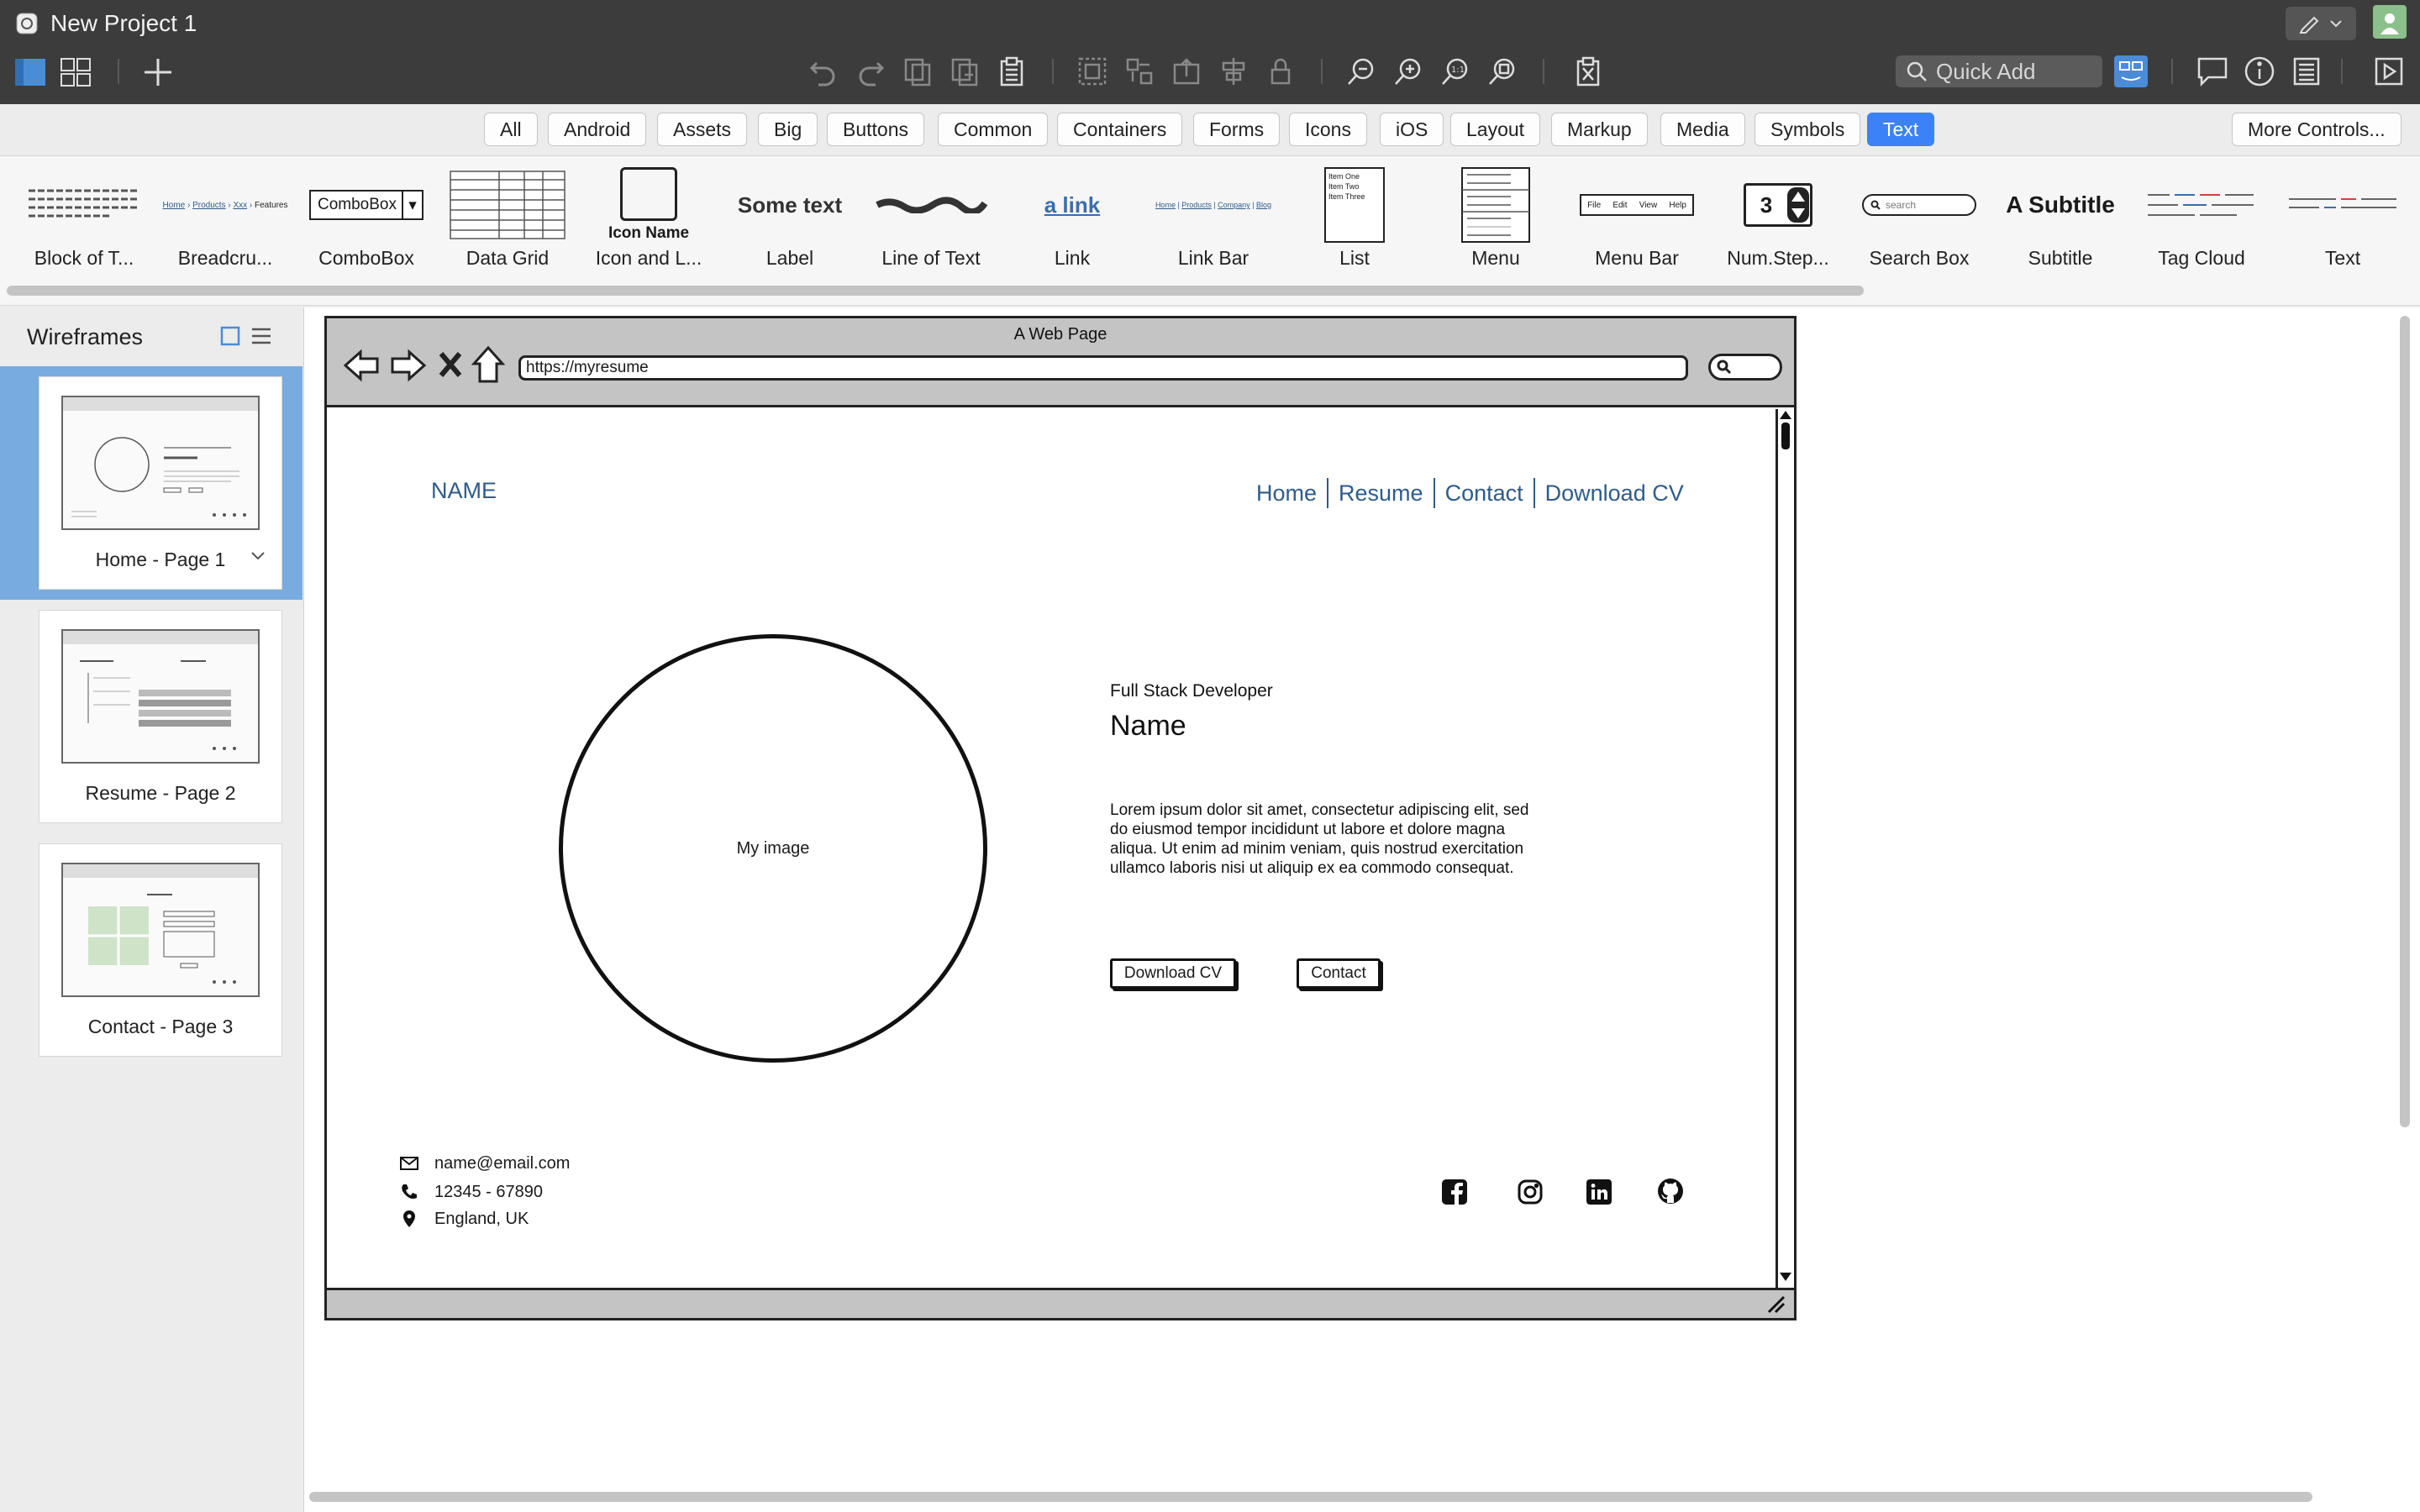 Image resolution: width=2420 pixels, height=1512 pixels. What do you see at coordinates (2212, 71) in the screenshot?
I see `comment-icon` at bounding box center [2212, 71].